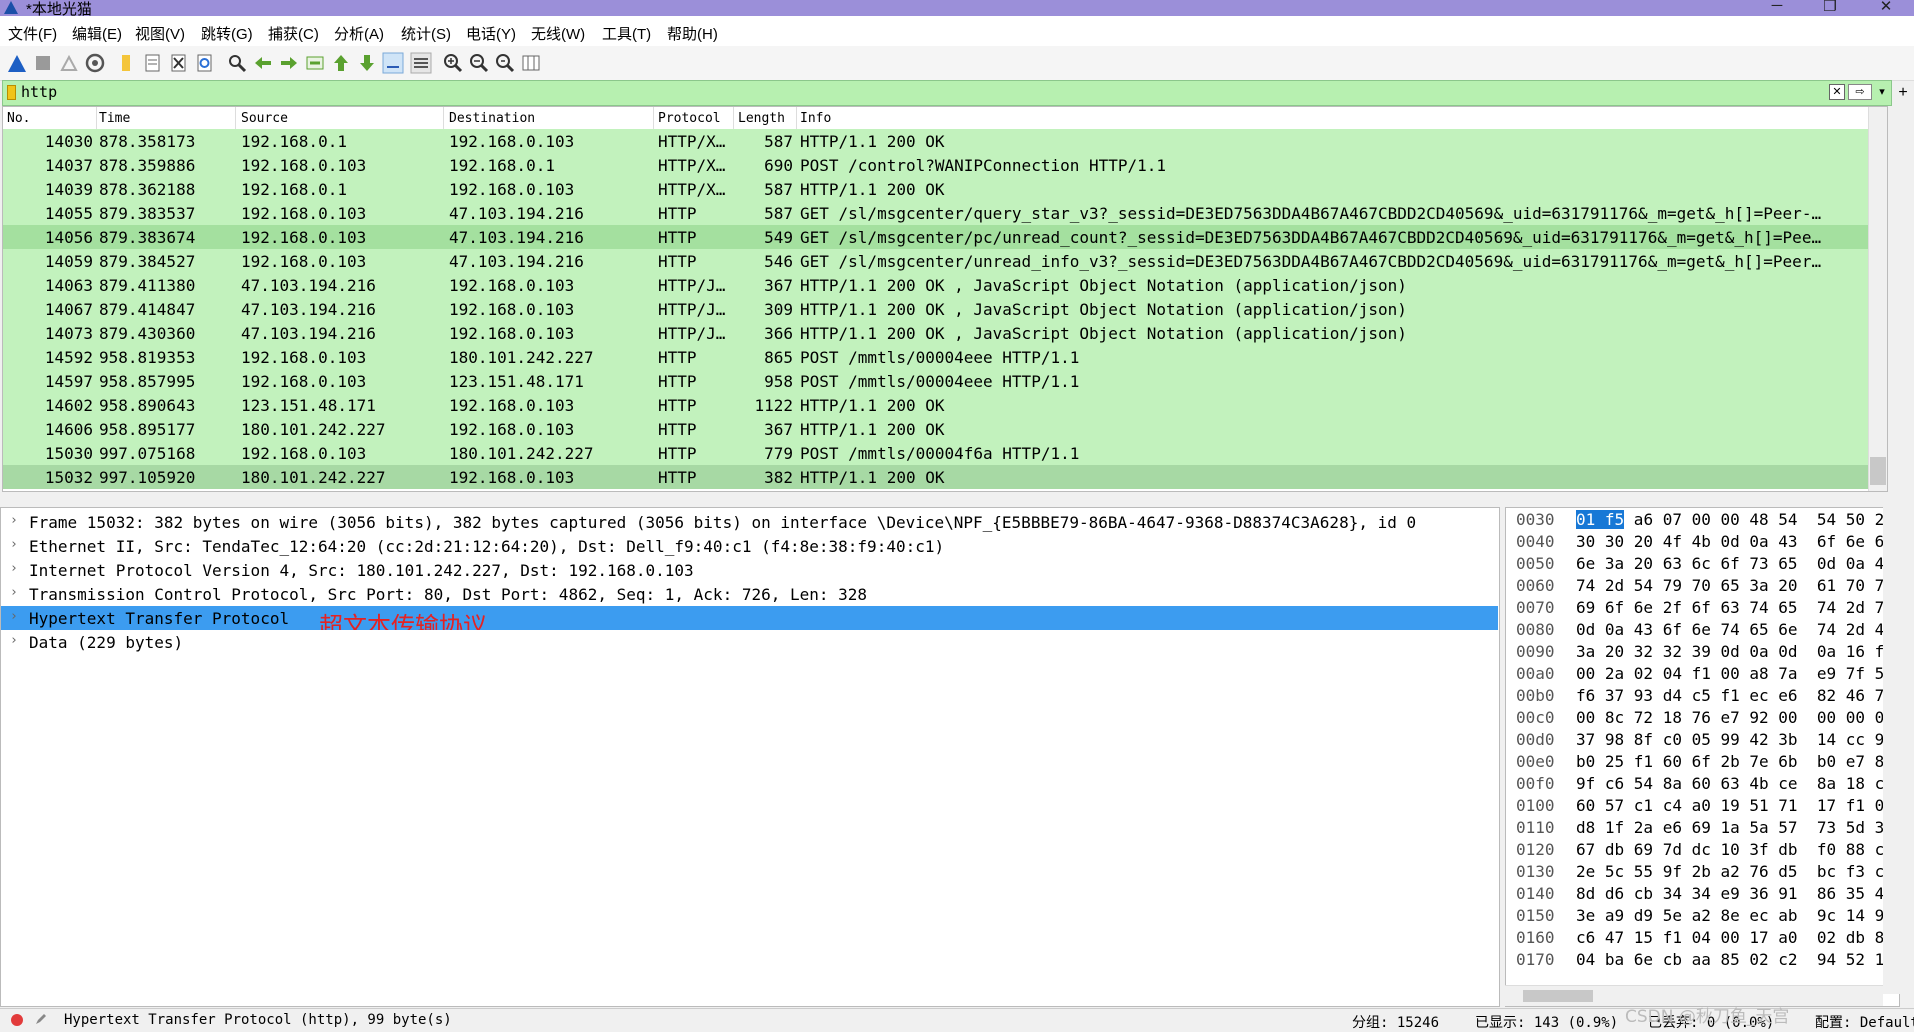  I want to click on clear-filter-button: ✕, so click(1837, 92).